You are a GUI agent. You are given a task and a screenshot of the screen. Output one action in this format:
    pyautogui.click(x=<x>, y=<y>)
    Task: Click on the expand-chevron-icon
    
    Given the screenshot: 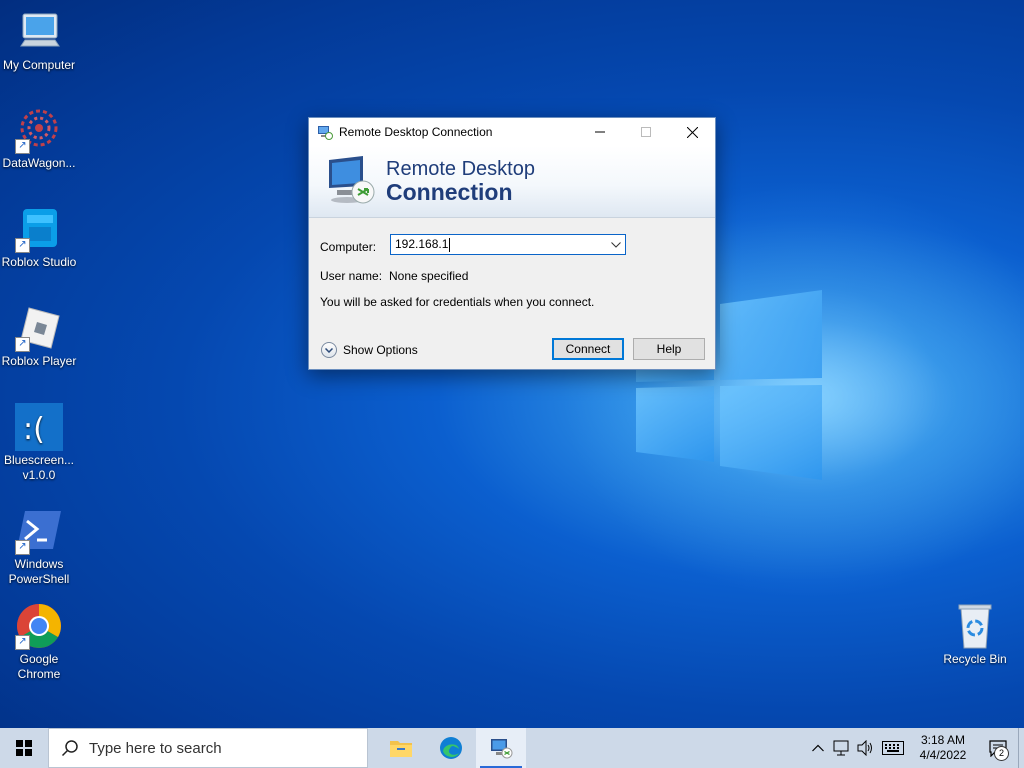 What is the action you would take?
    pyautogui.click(x=329, y=350)
    